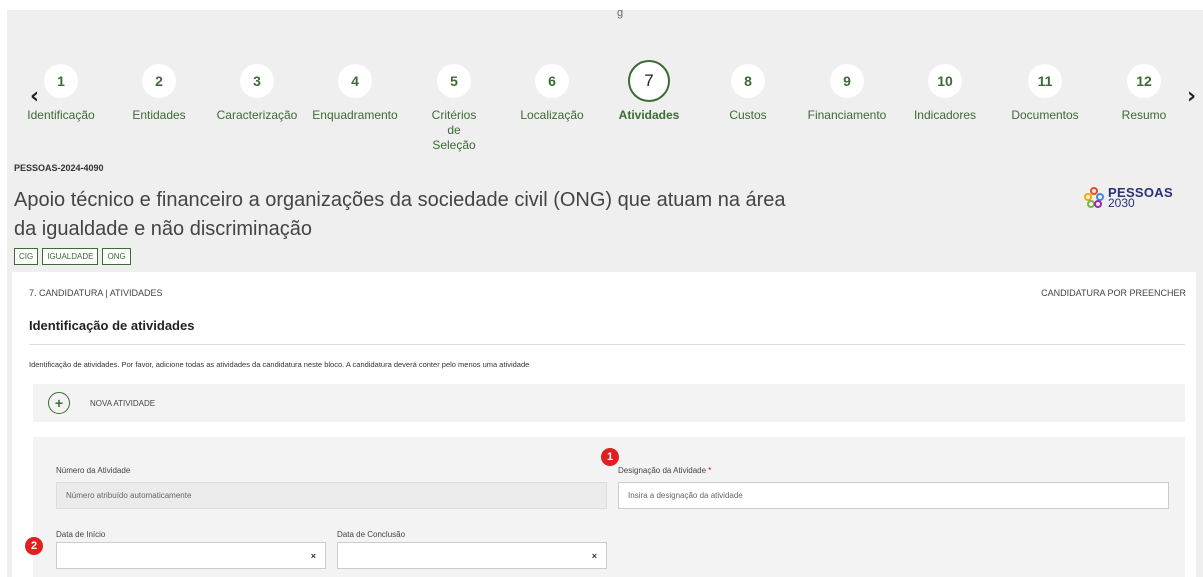 The image size is (1203, 577). I want to click on step-3: 3 Caracterização, so click(257, 93).